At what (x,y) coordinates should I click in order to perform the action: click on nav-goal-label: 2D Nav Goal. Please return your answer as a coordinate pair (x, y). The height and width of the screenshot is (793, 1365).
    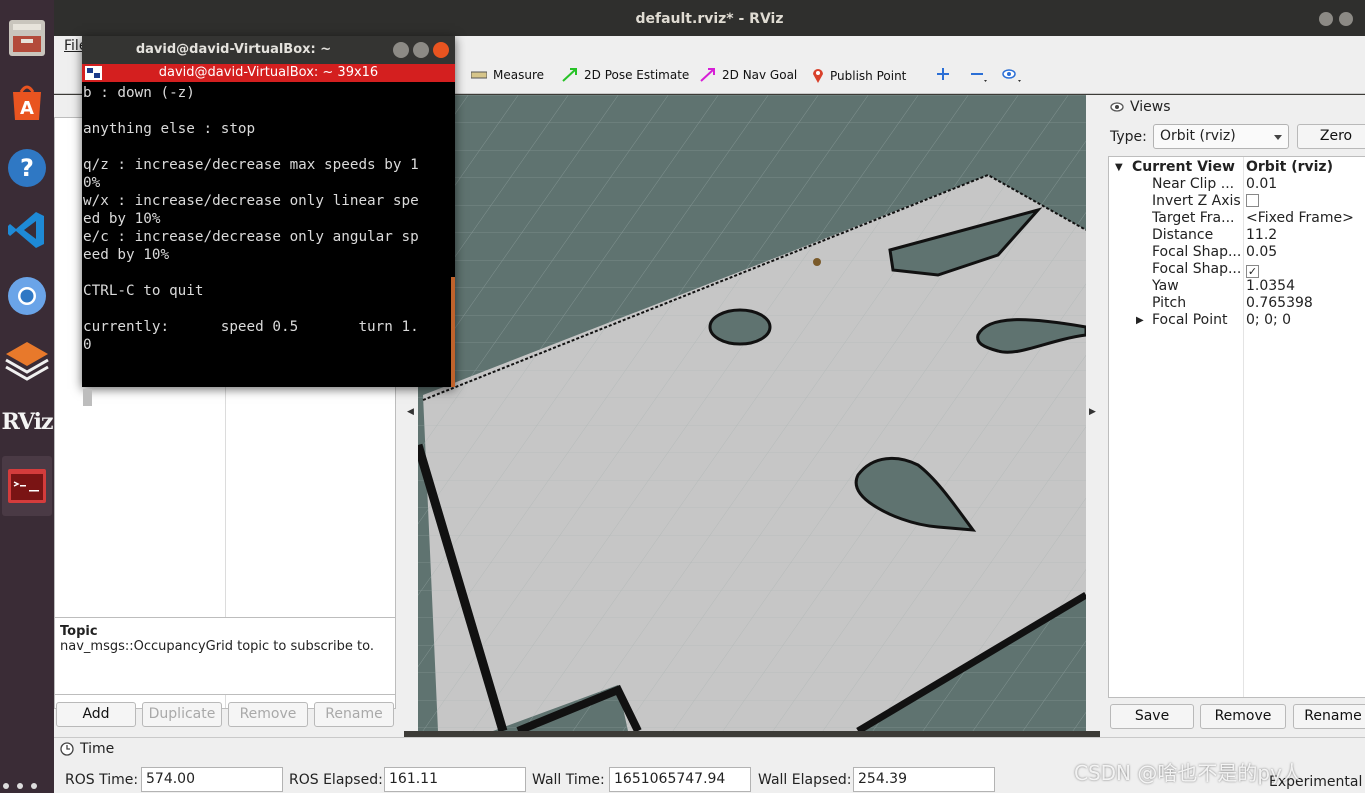
    Looking at the image, I should click on (760, 75).